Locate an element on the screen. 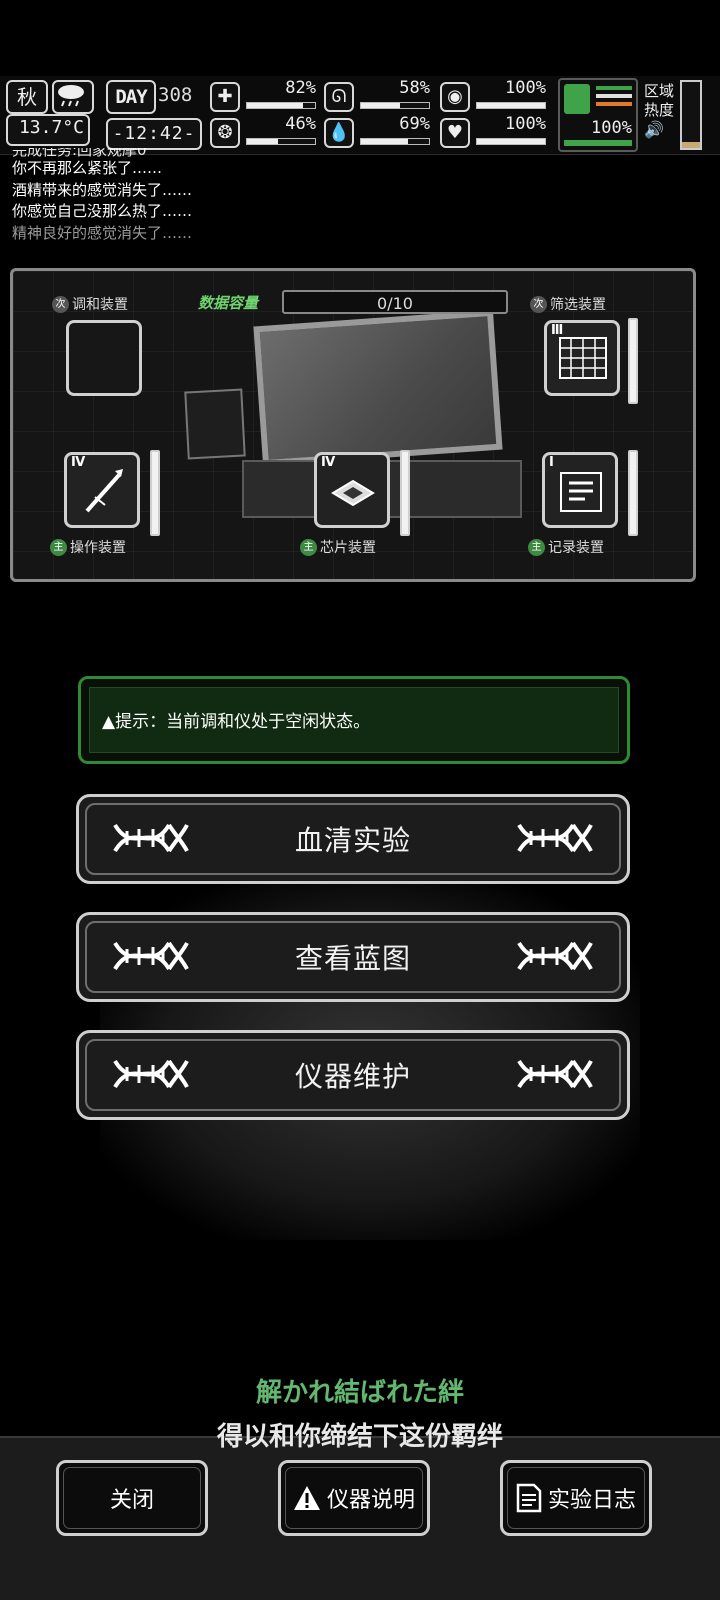  serum-experiment-label: 血清实验 is located at coordinates (352, 840).